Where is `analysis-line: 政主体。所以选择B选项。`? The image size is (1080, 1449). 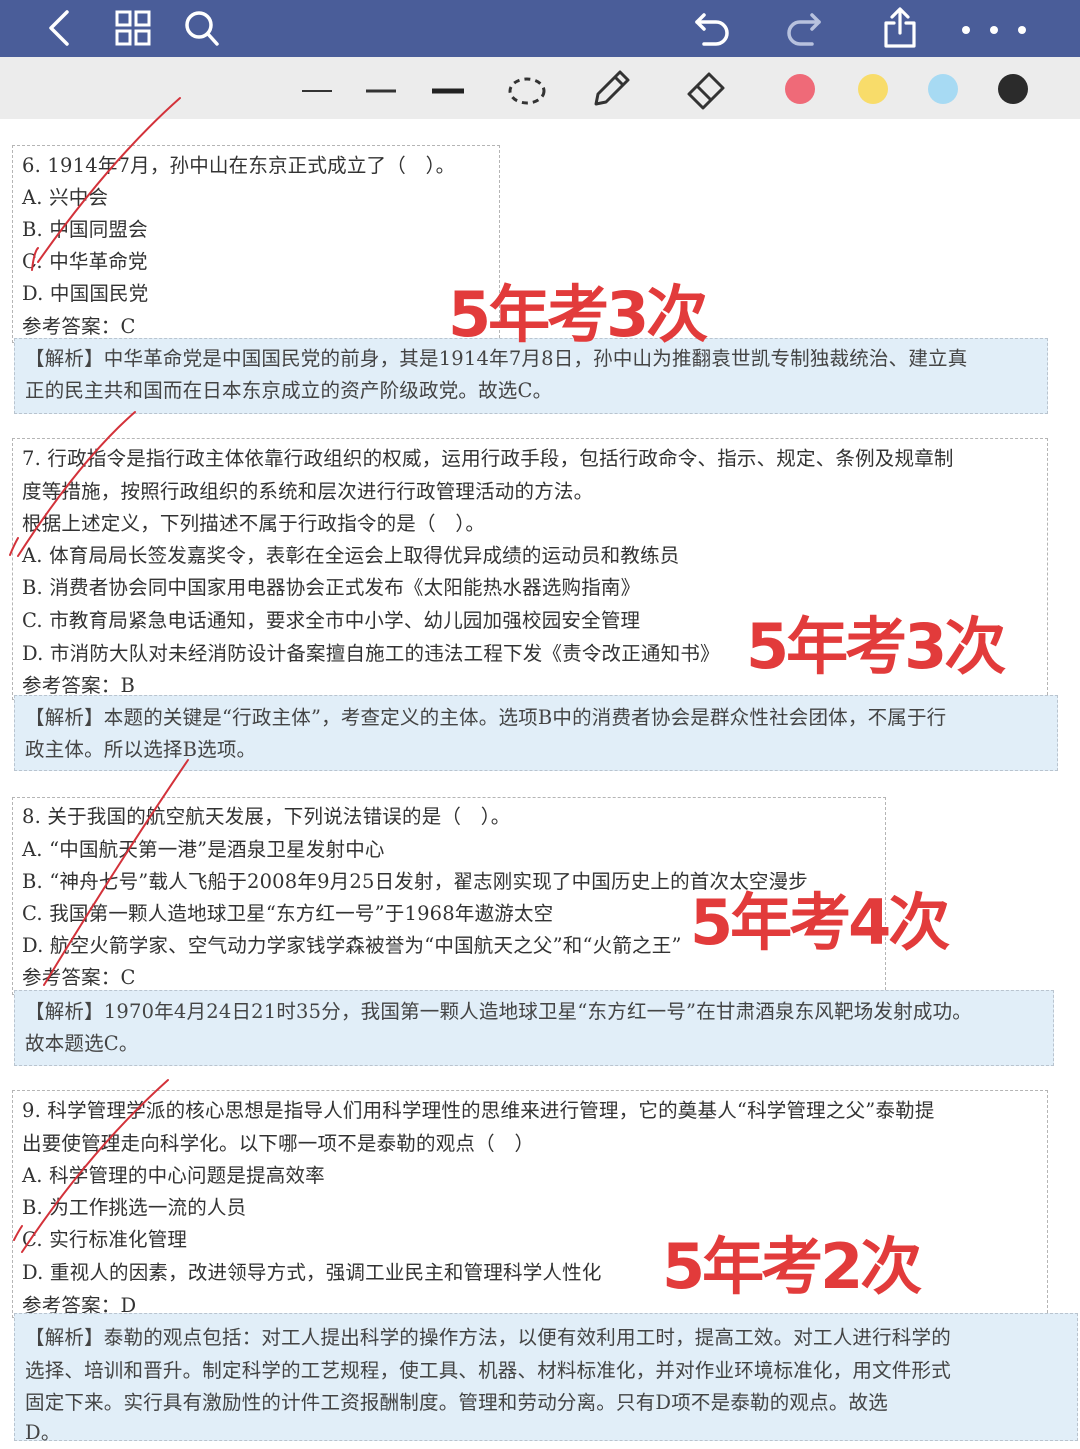
analysis-line: 政主体。所以选择B选项。 is located at coordinates (141, 749).